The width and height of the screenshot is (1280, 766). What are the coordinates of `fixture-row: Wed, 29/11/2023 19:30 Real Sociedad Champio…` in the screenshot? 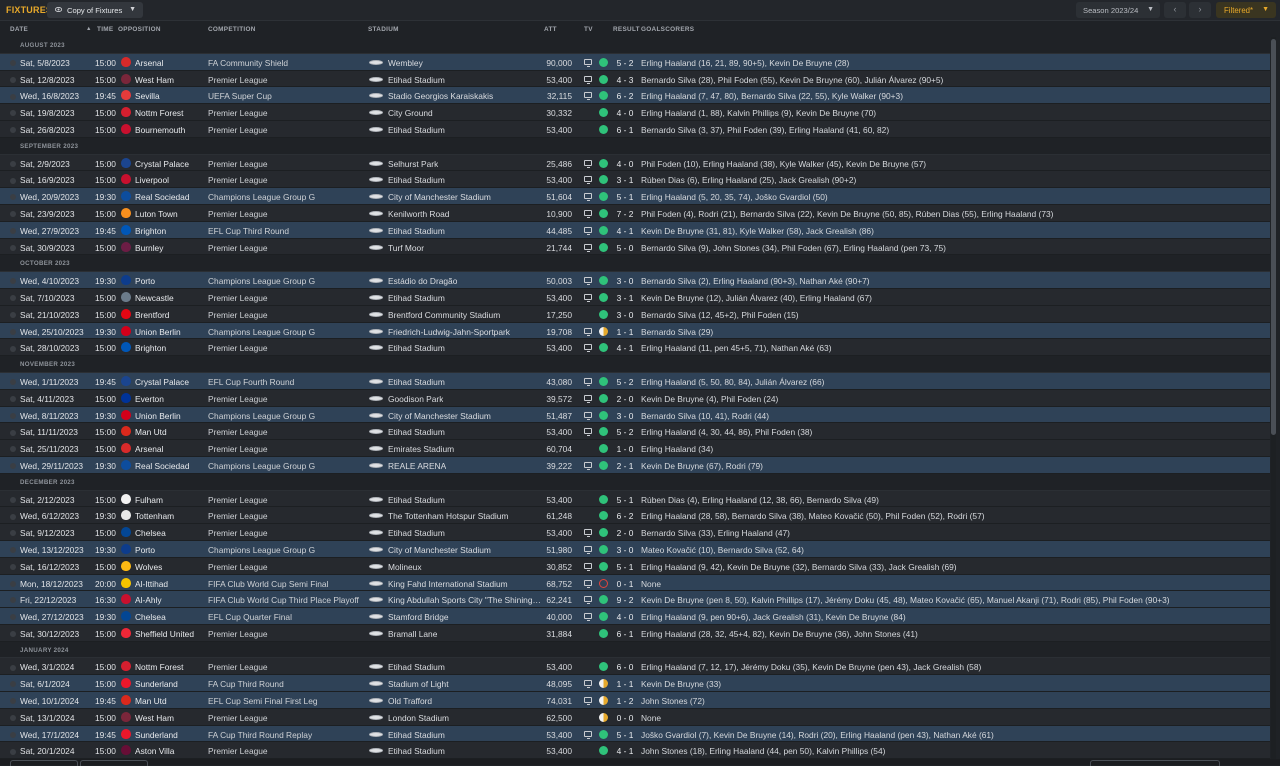 It's located at (635, 465).